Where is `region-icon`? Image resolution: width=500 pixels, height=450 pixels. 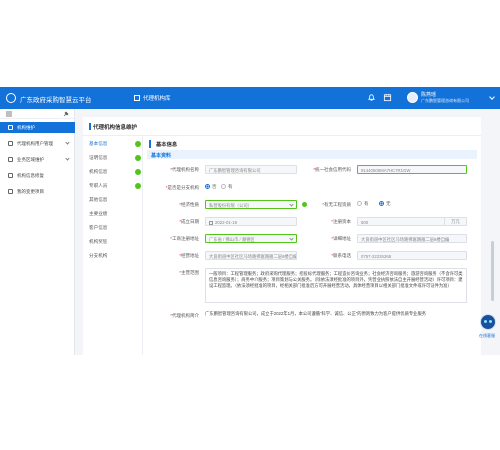 region-icon is located at coordinates (10, 159).